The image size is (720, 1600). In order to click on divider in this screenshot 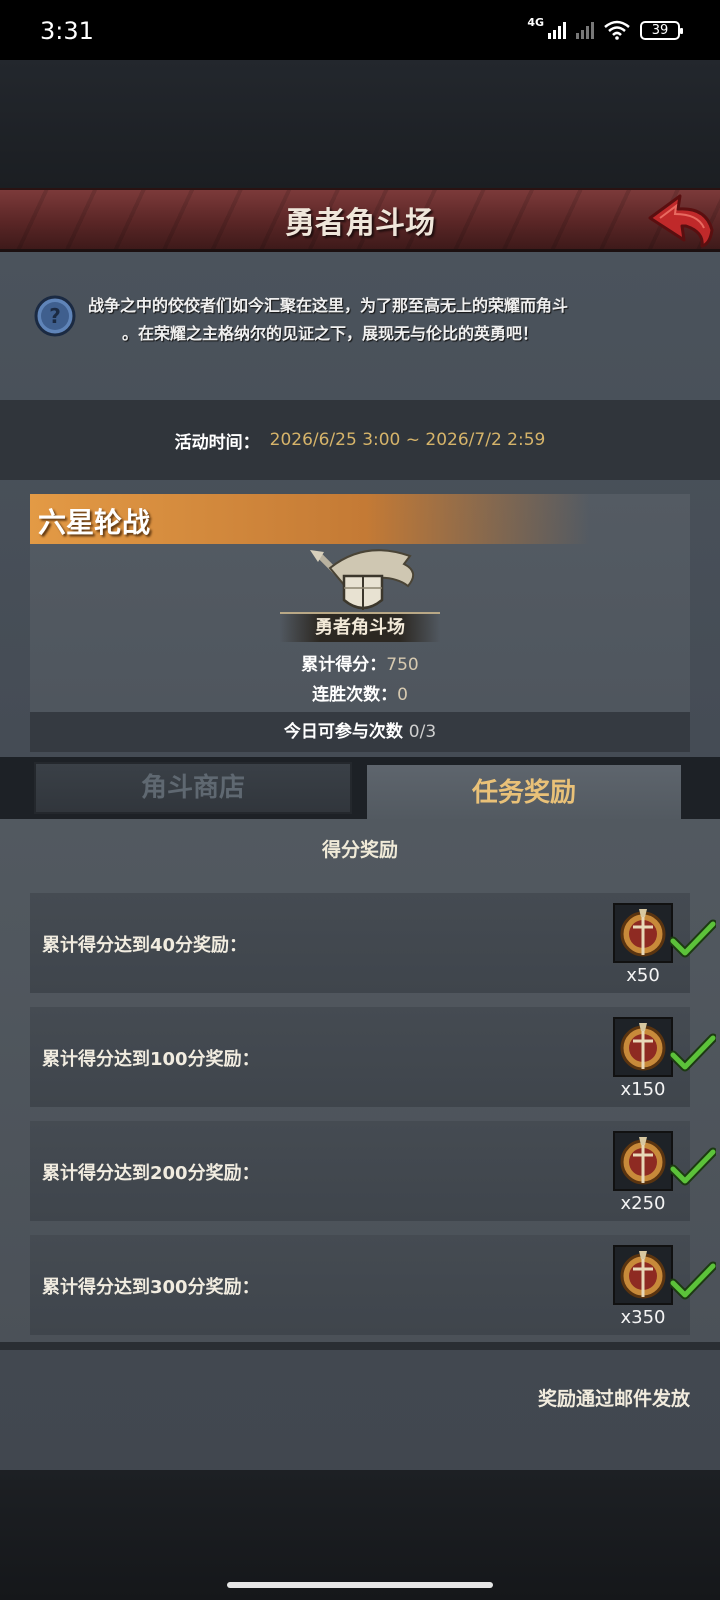, I will do `click(360, 1346)`.